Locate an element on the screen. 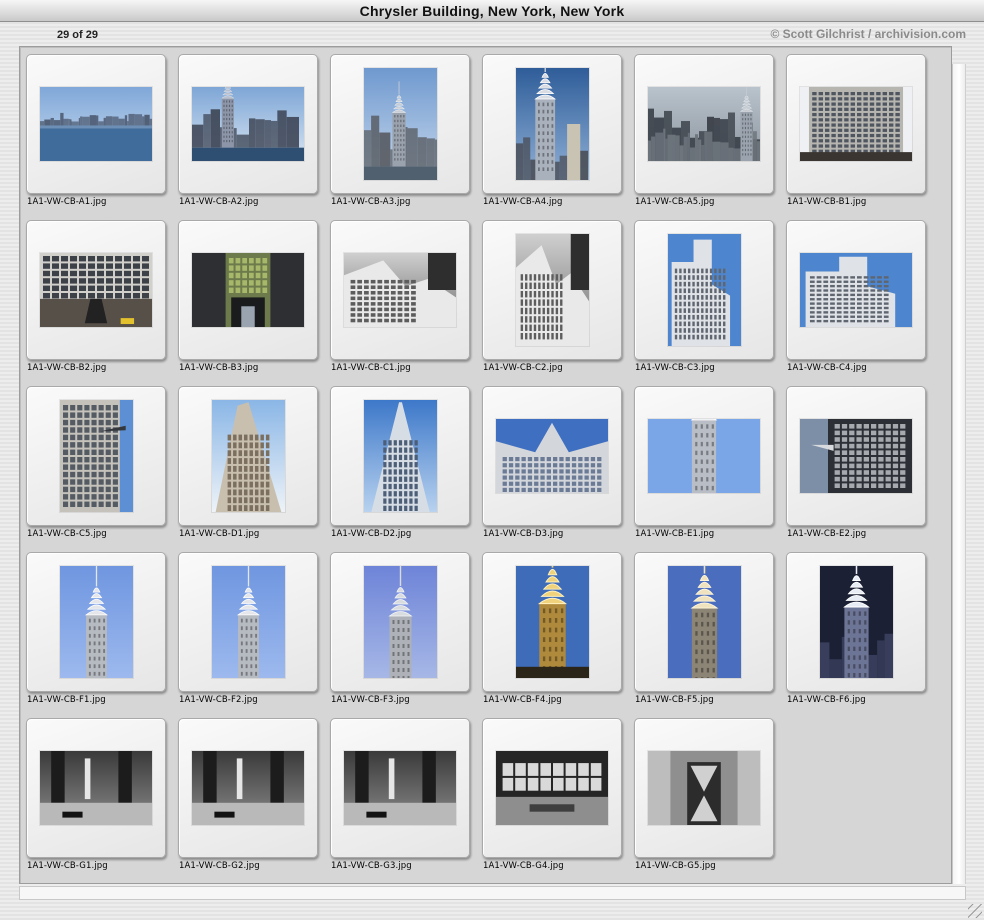 This screenshot has height=920, width=984. thumbnail-item: 1A1-VW-CB-D1.jpg is located at coordinates (248, 466).